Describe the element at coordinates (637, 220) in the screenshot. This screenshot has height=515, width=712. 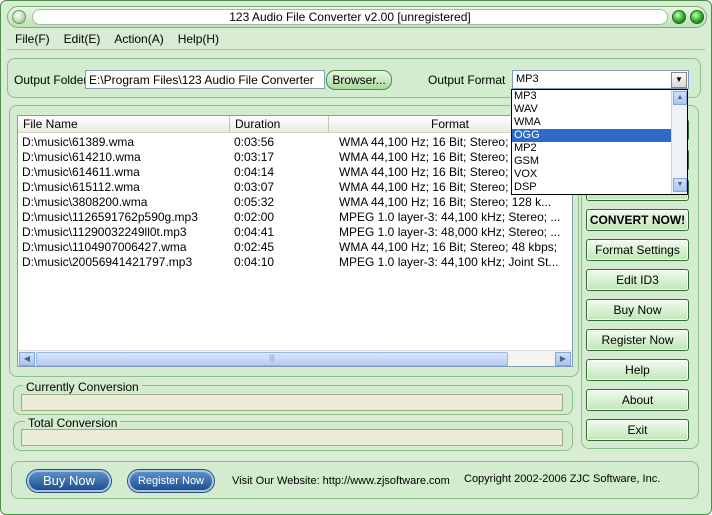
I see `convert-now-button: CONVERT NOW!` at that location.